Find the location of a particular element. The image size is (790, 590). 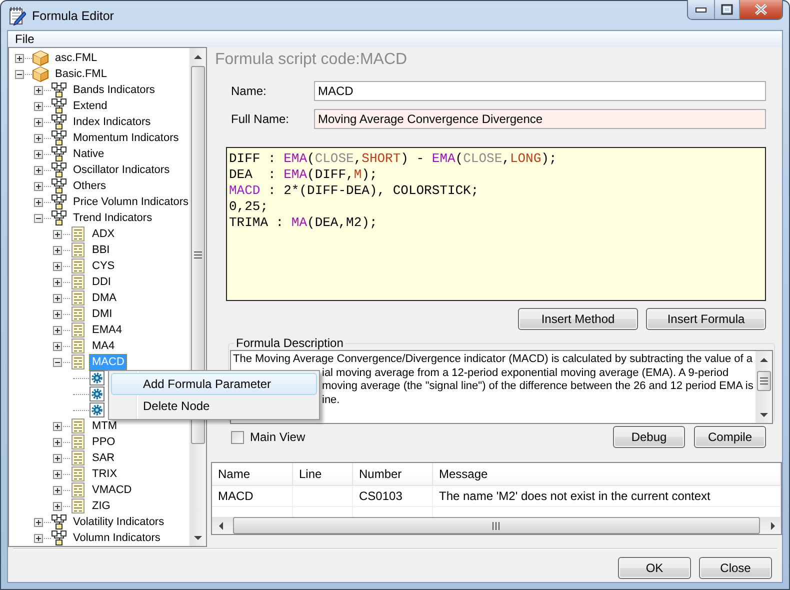

code-line: TRIMA : MA(DEA,M2); is located at coordinates (303, 223).